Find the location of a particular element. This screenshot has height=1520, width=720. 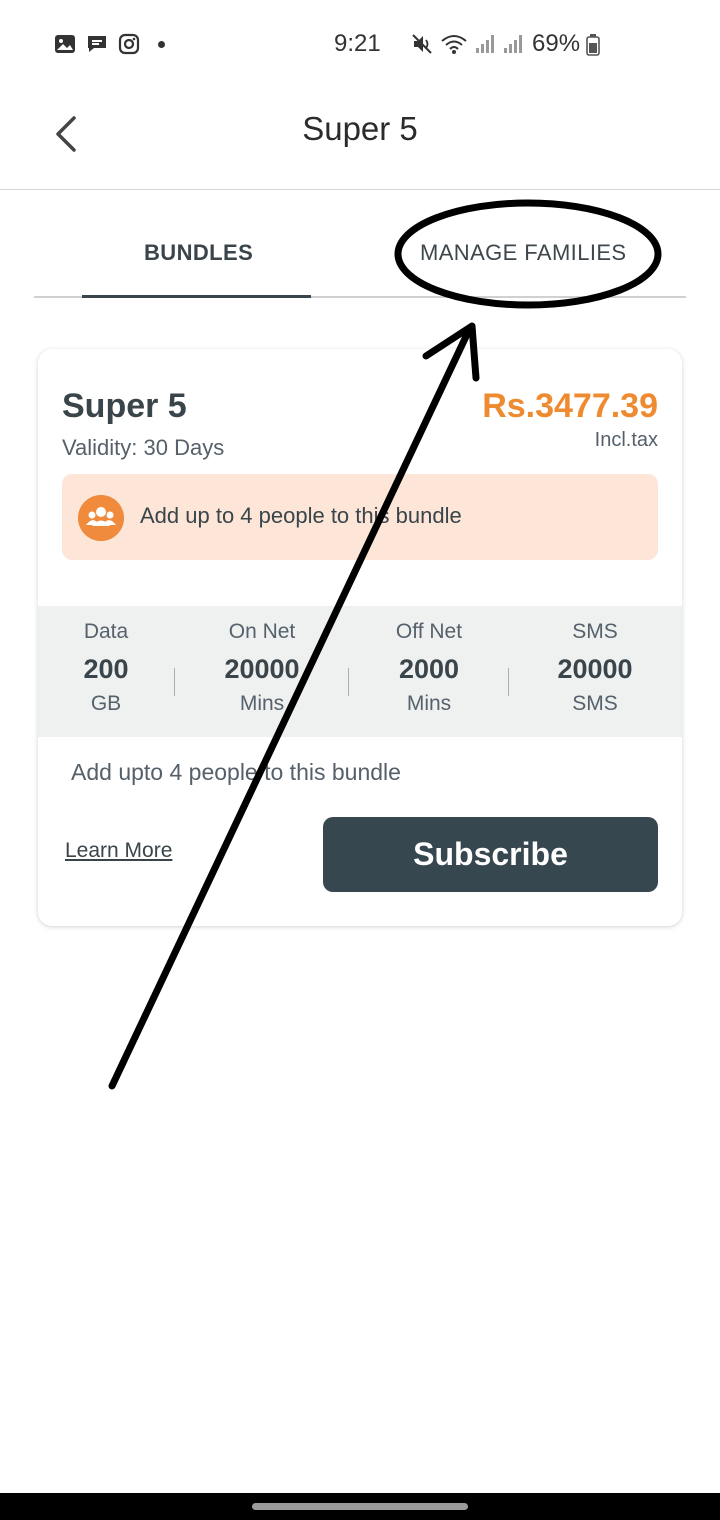

stat-sms: SMS 20000 SMS is located at coordinates (595, 668).